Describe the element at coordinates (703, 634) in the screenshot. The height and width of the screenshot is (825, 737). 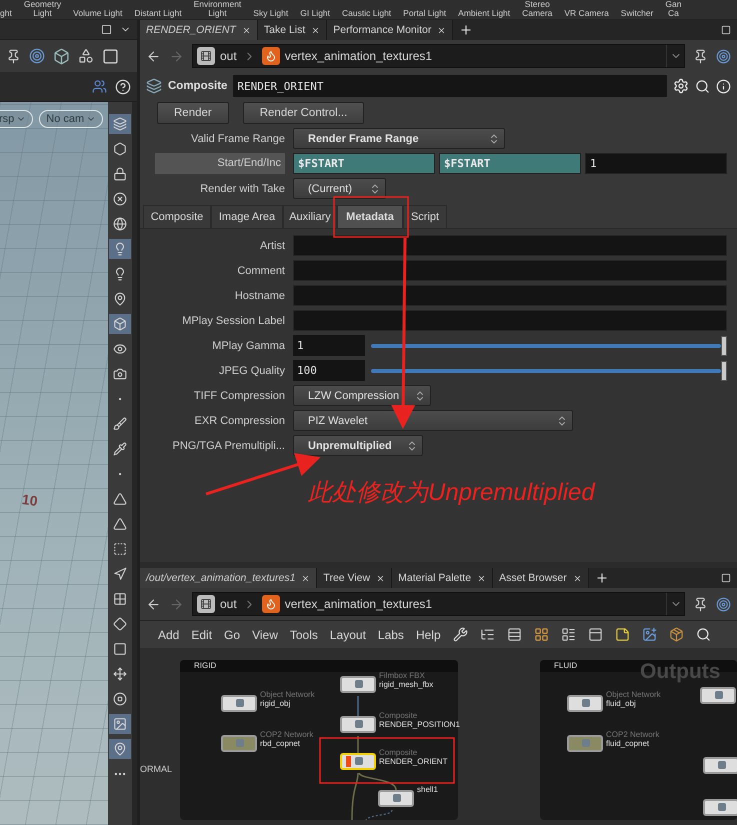
I see `search-icon` at that location.